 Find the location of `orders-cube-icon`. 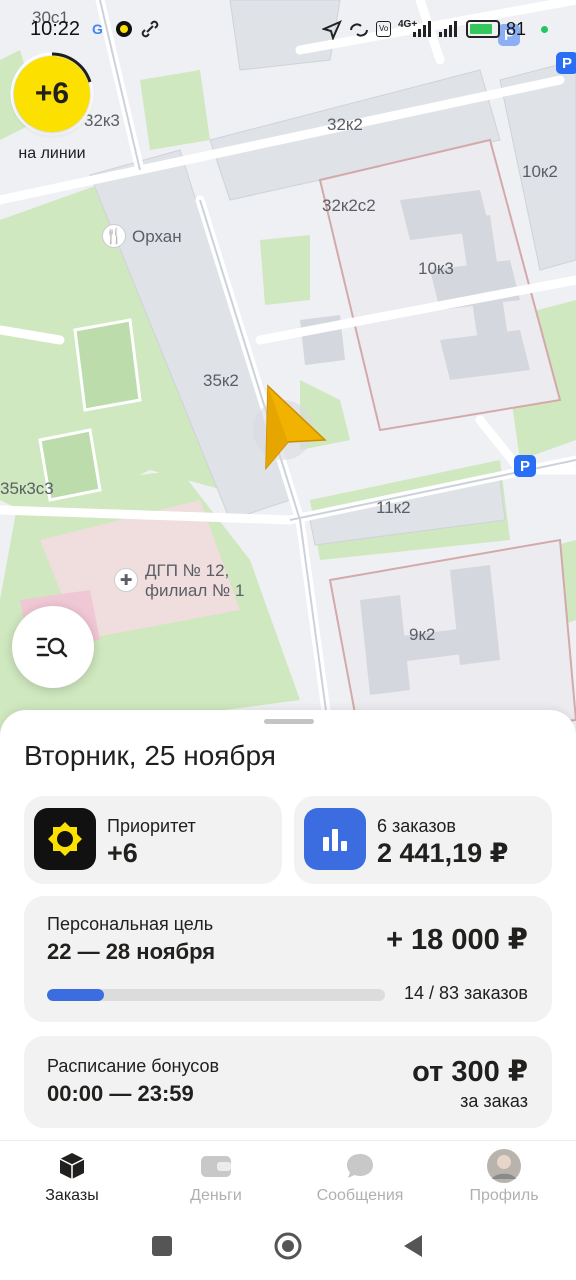

orders-cube-icon is located at coordinates (72, 1166).